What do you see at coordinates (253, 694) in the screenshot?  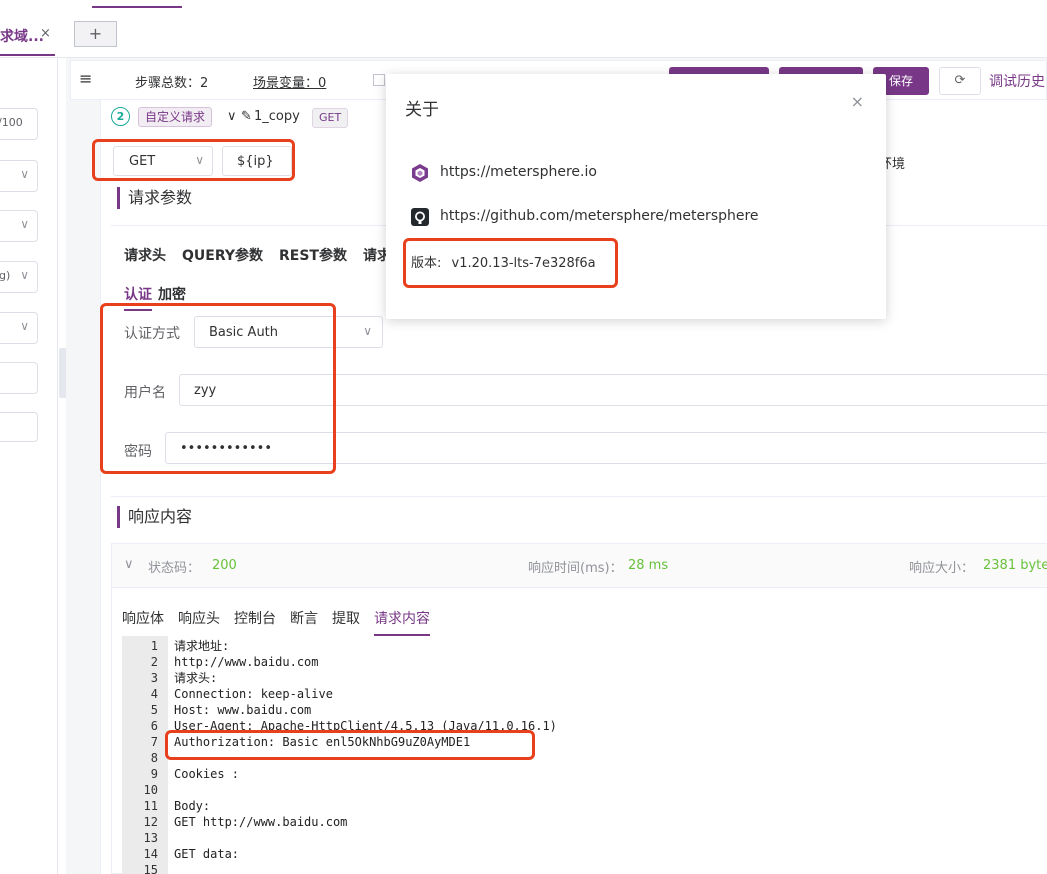 I see `line-text: Connection: keep-alive` at bounding box center [253, 694].